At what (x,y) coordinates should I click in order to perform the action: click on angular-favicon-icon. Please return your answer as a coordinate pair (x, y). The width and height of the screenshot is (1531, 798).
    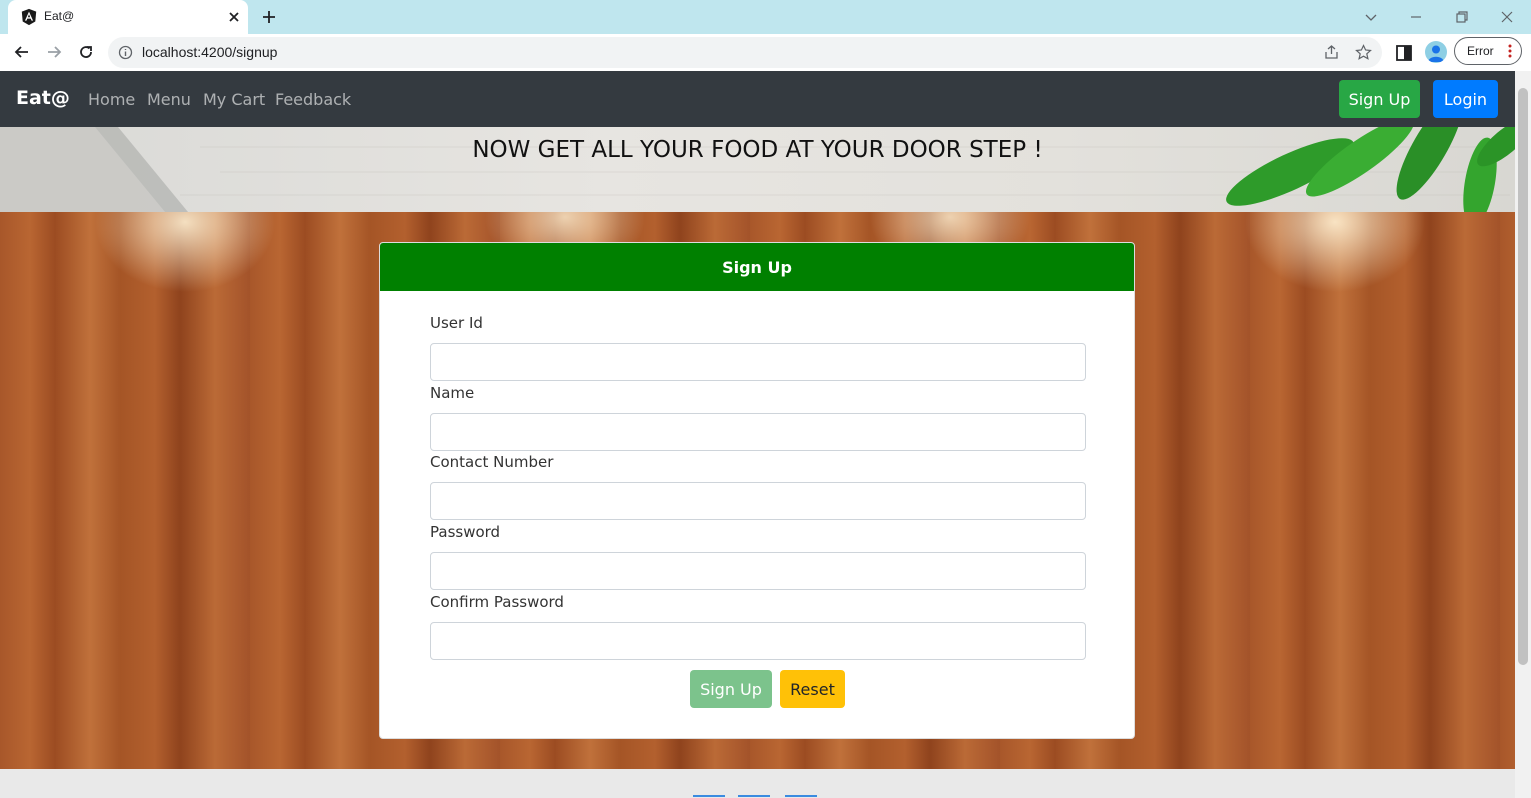
    Looking at the image, I should click on (29, 17).